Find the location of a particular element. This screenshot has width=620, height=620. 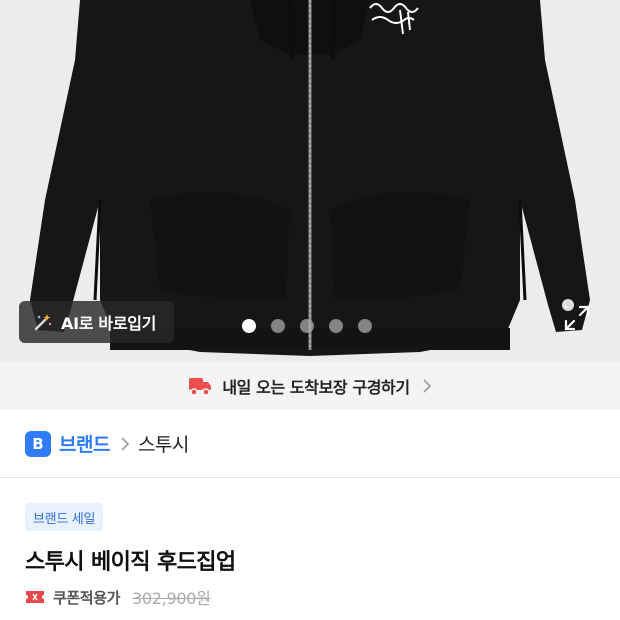

fullscreen-expand-icon is located at coordinates (577, 318).